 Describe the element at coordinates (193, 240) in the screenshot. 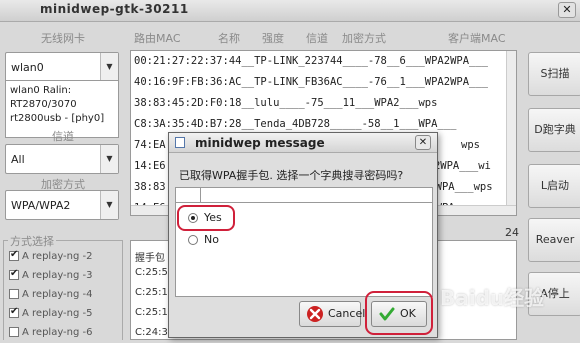

I see `radio-icon` at that location.